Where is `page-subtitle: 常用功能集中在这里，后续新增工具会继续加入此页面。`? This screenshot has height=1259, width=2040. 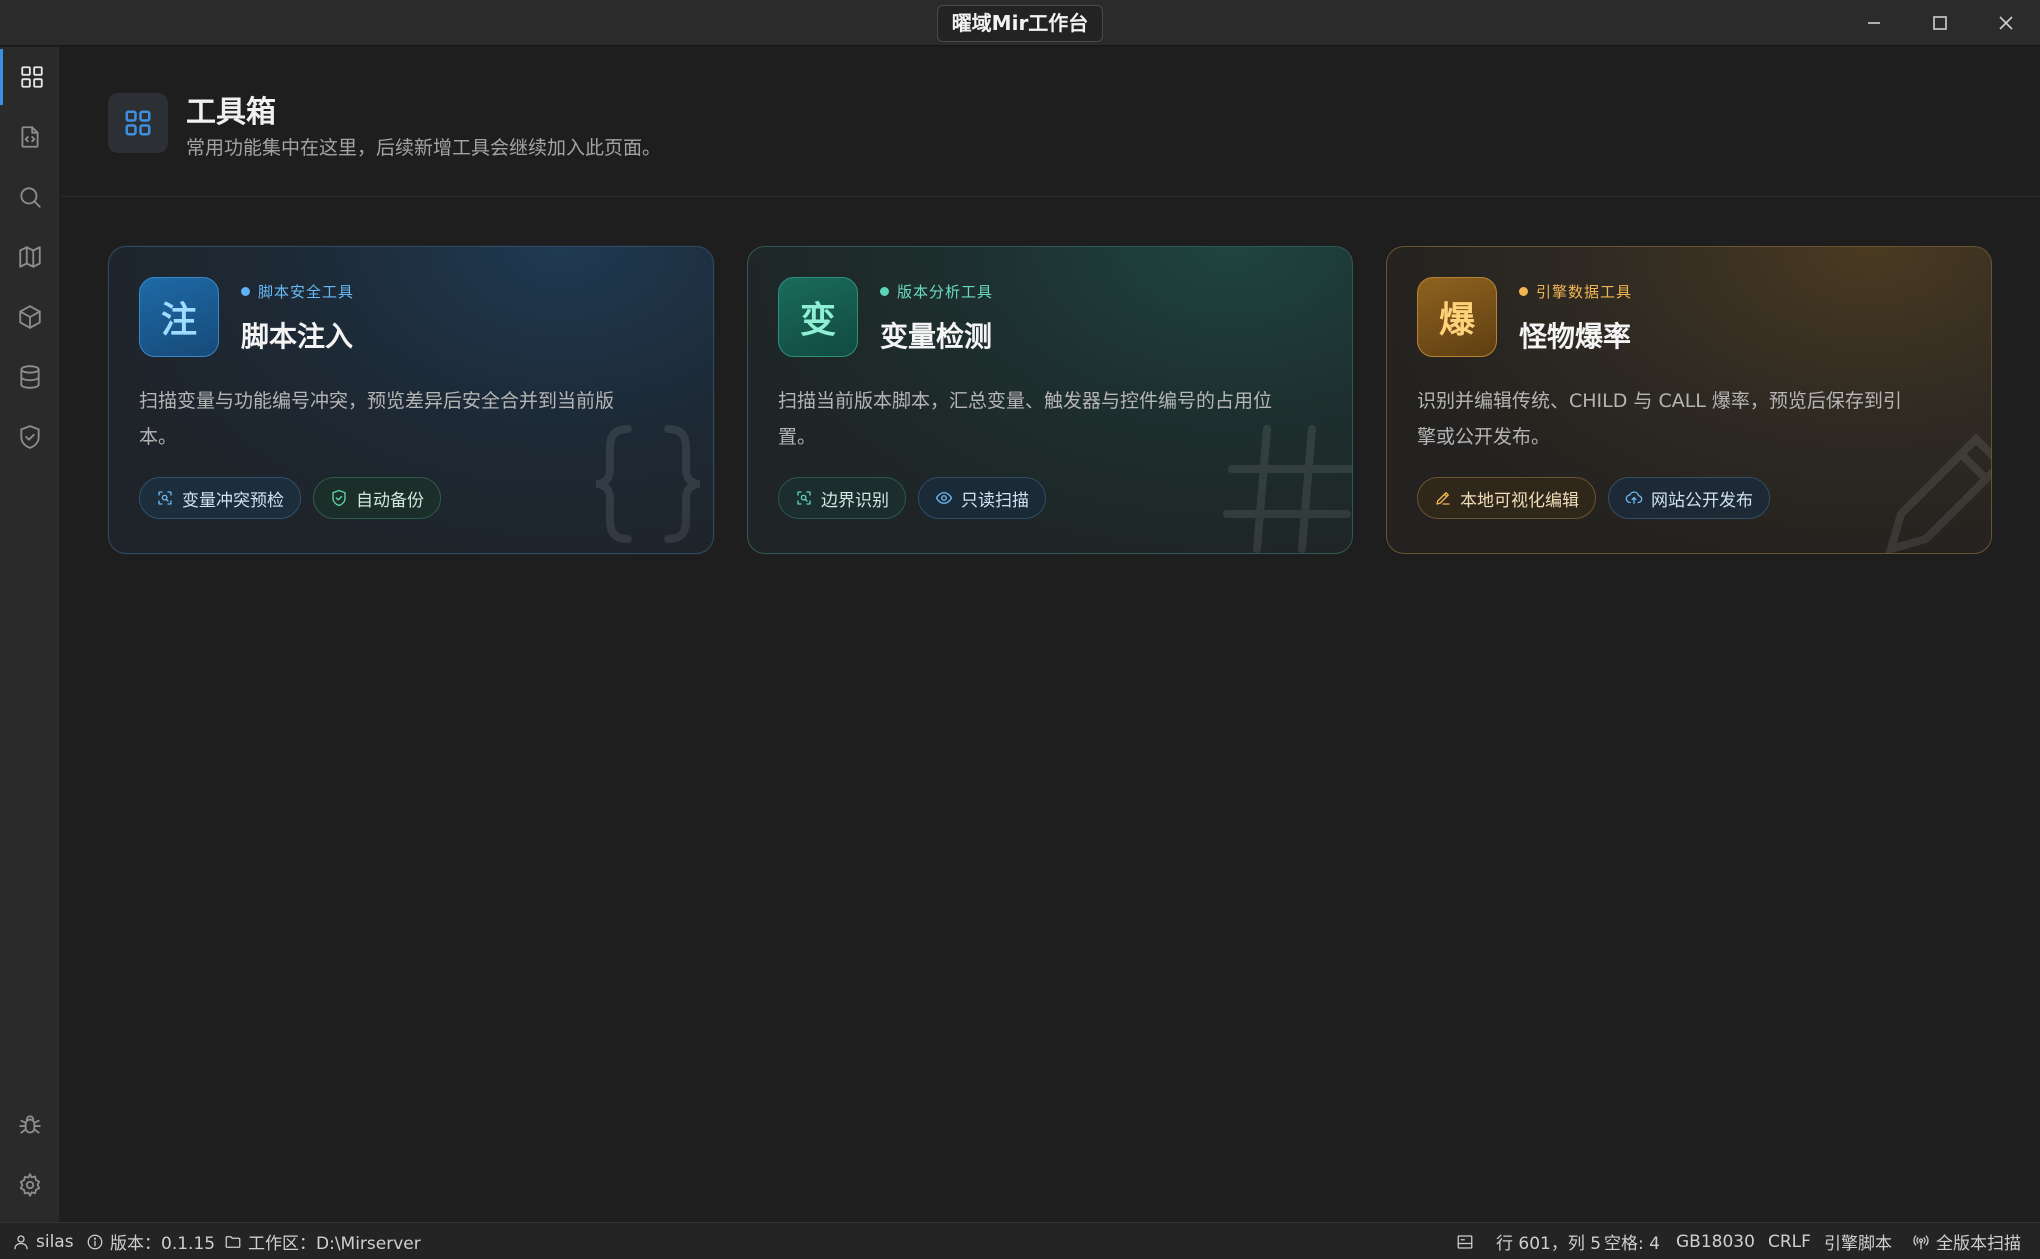 page-subtitle: 常用功能集中在这里，后续新增工具会继续加入此页面。 is located at coordinates (424, 148).